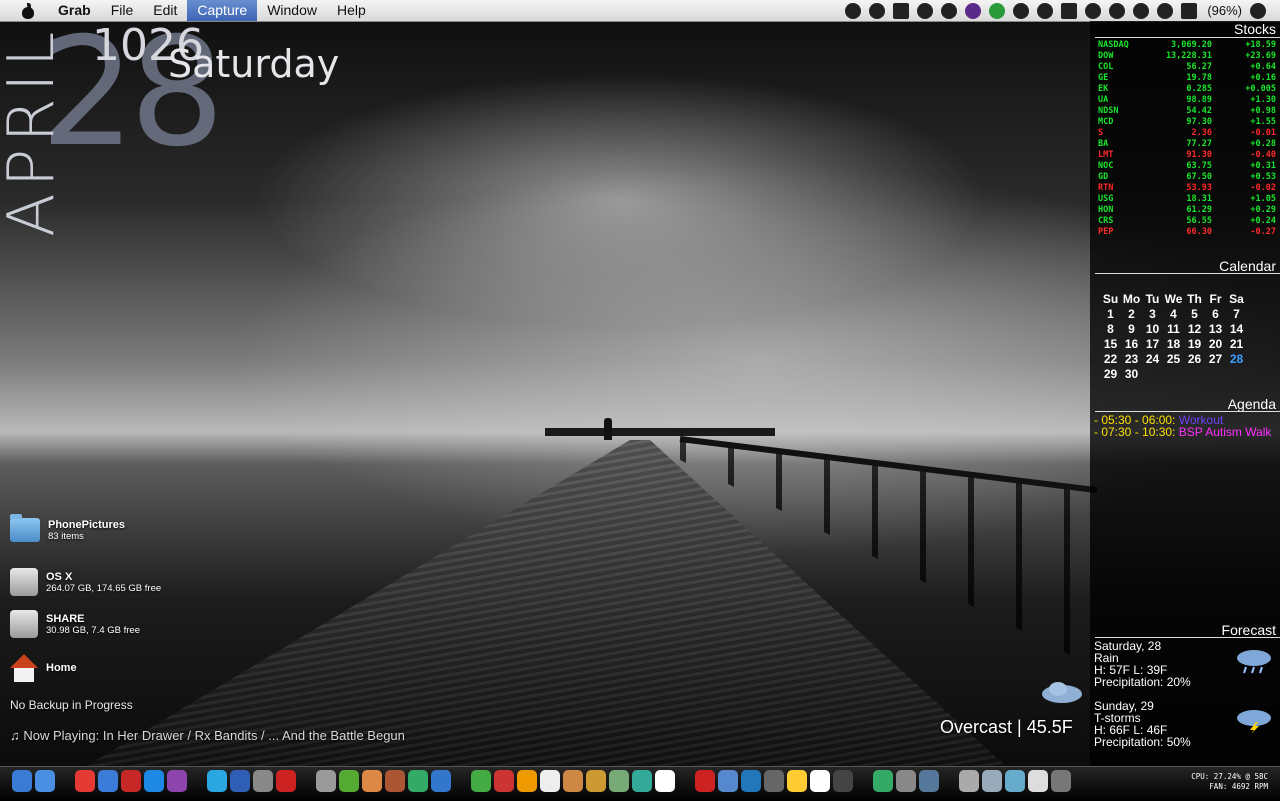  Describe the element at coordinates (949, 10) in the screenshot. I see `gear-icon` at that location.